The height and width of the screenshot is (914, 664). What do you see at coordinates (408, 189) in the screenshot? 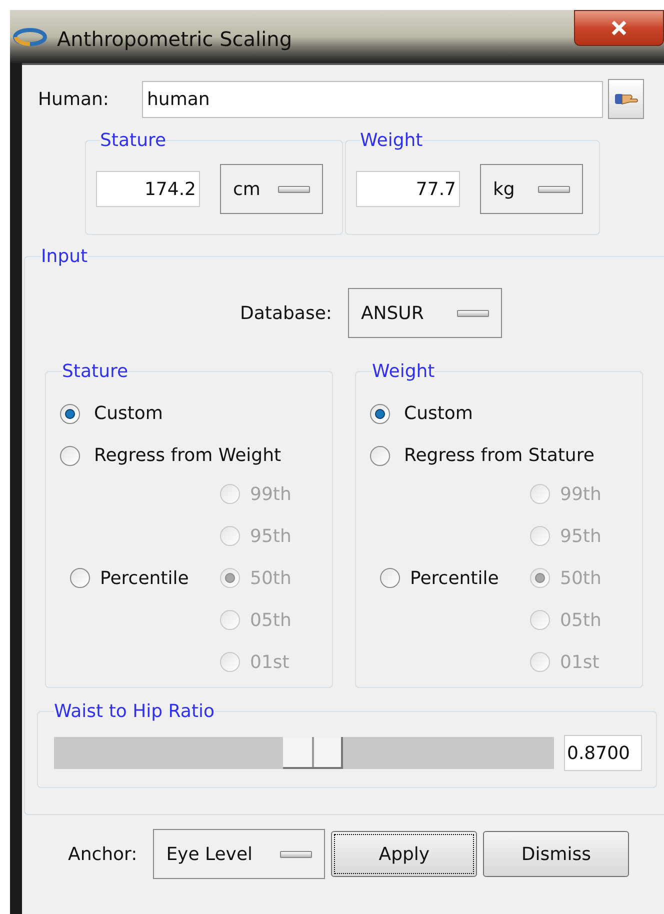
I see `value-field: 77.7` at bounding box center [408, 189].